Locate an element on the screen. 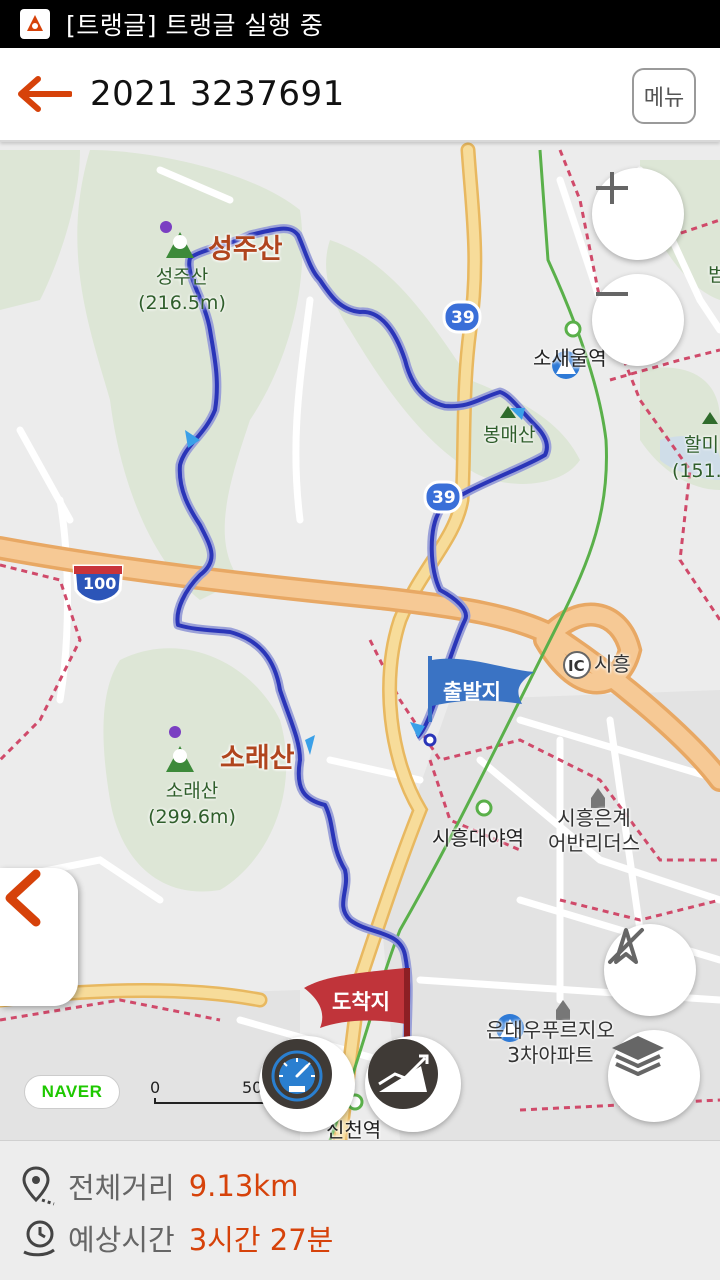 This screenshot has width=720, height=1280. peak-label-right-edge: 범 is located at coordinates (714, 275).